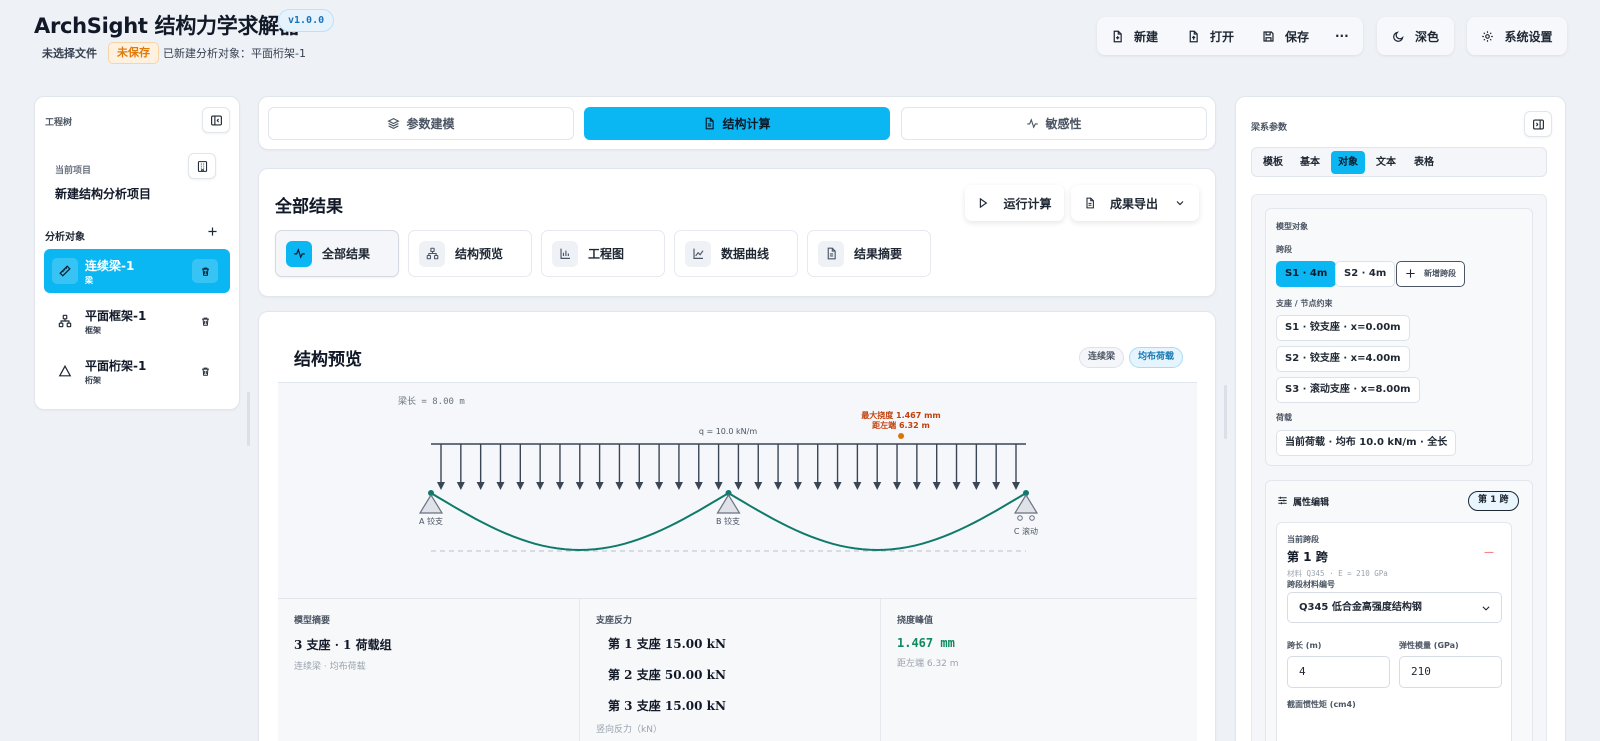 The image size is (1600, 741). Describe the element at coordinates (1343, 359) in the screenshot. I see `support-item-s2: S2 · 铰支座 · x=4.00m` at that location.